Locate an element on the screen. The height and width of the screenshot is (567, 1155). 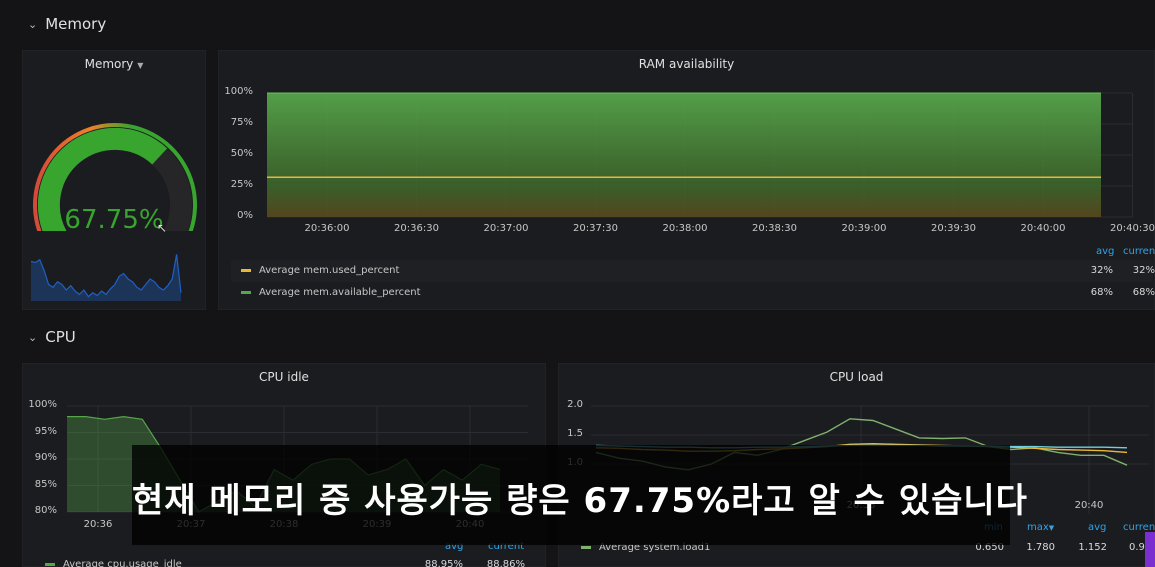
x-tick-label: 20:40 is located at coordinates (1089, 505).